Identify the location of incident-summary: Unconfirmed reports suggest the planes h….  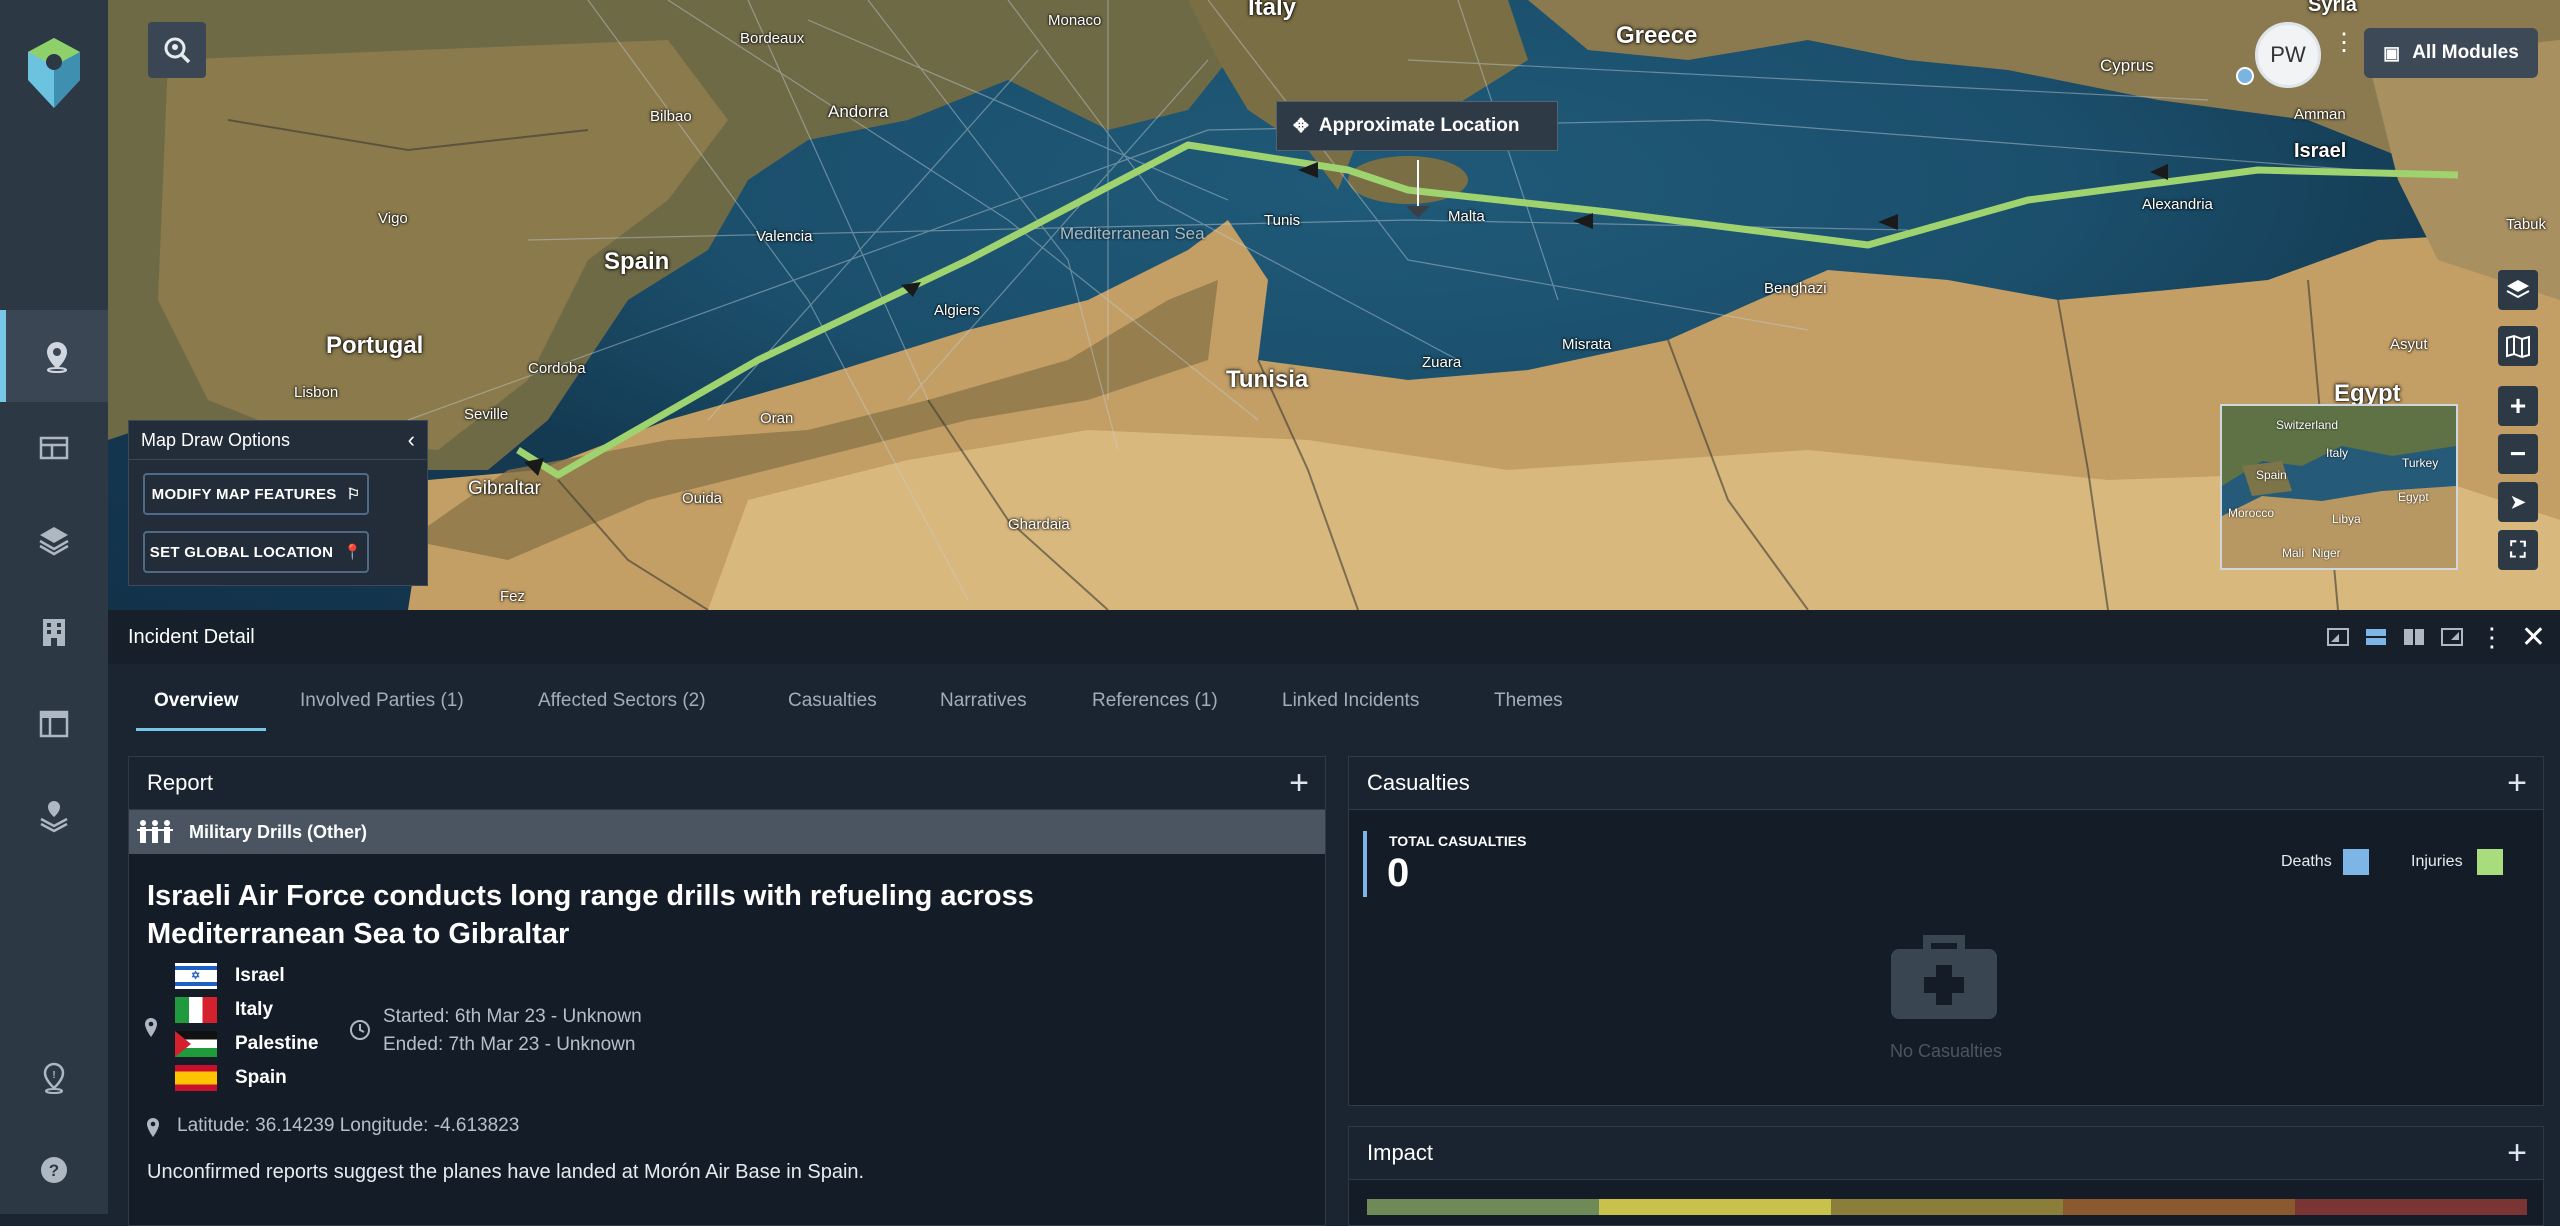
(506, 1172).